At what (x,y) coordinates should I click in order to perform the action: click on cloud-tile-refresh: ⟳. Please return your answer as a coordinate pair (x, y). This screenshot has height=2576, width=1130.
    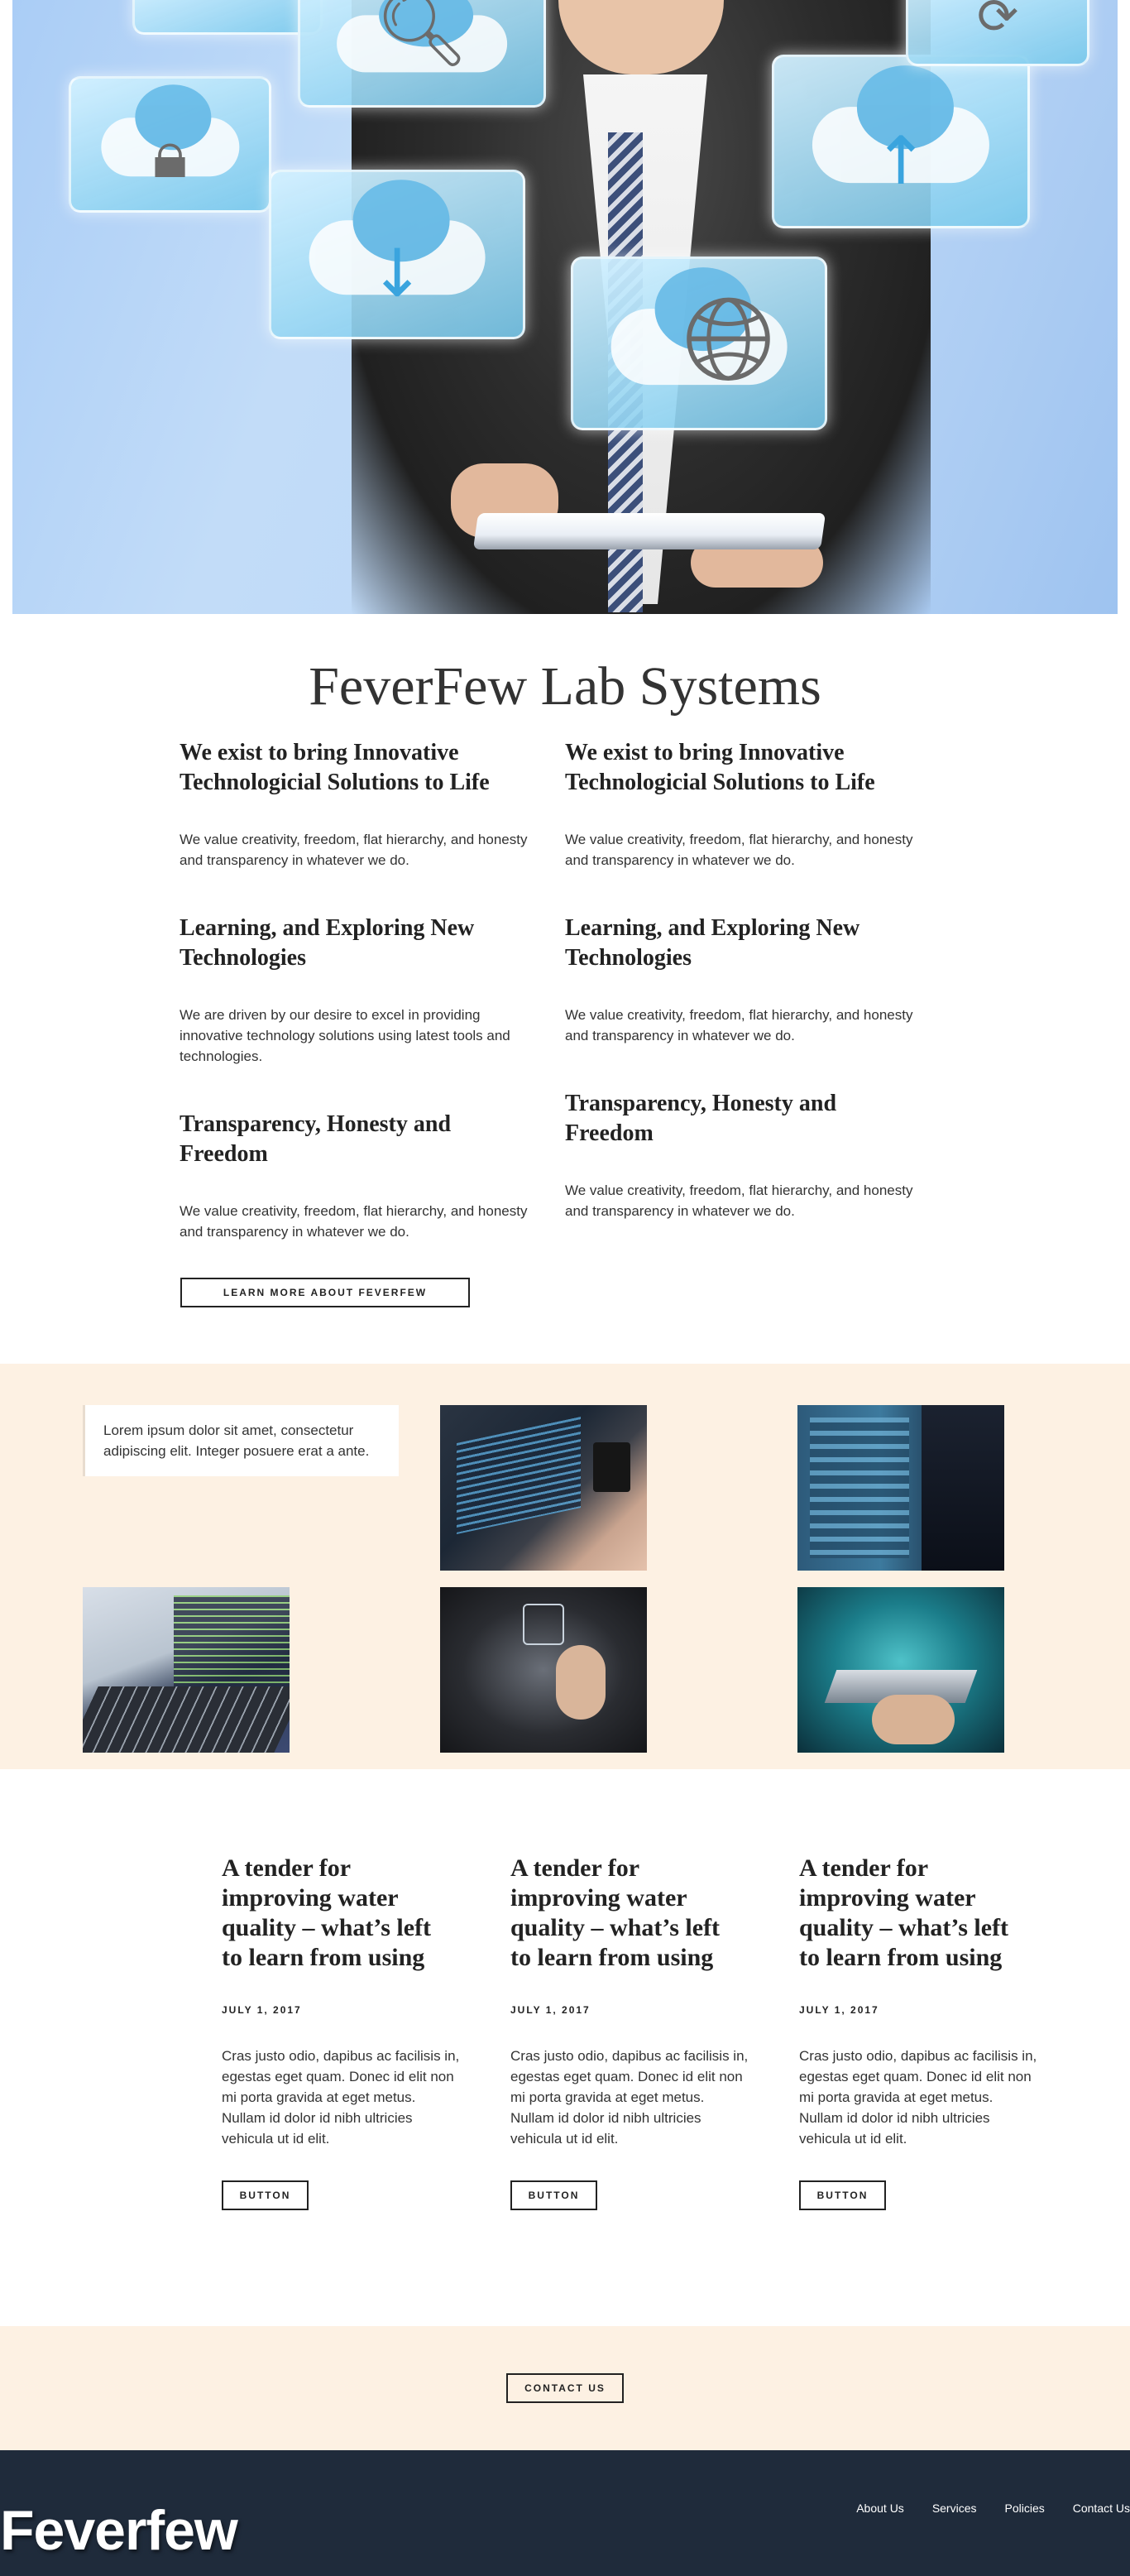
    Looking at the image, I should click on (998, 33).